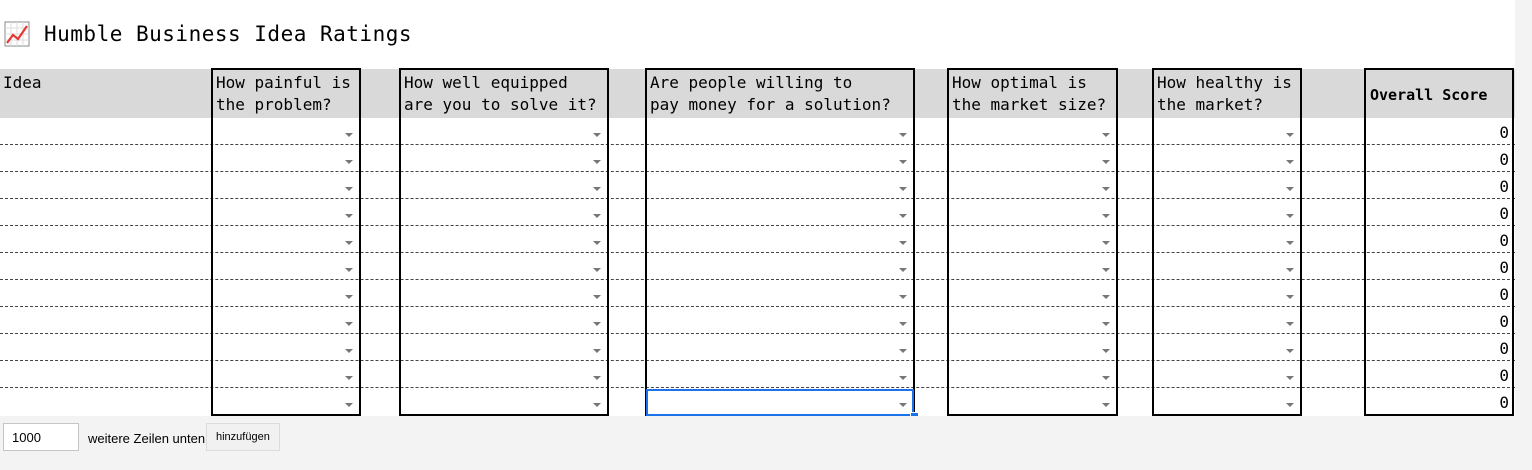  Describe the element at coordinates (41, 437) in the screenshot. I see `add-rows-count-input` at that location.